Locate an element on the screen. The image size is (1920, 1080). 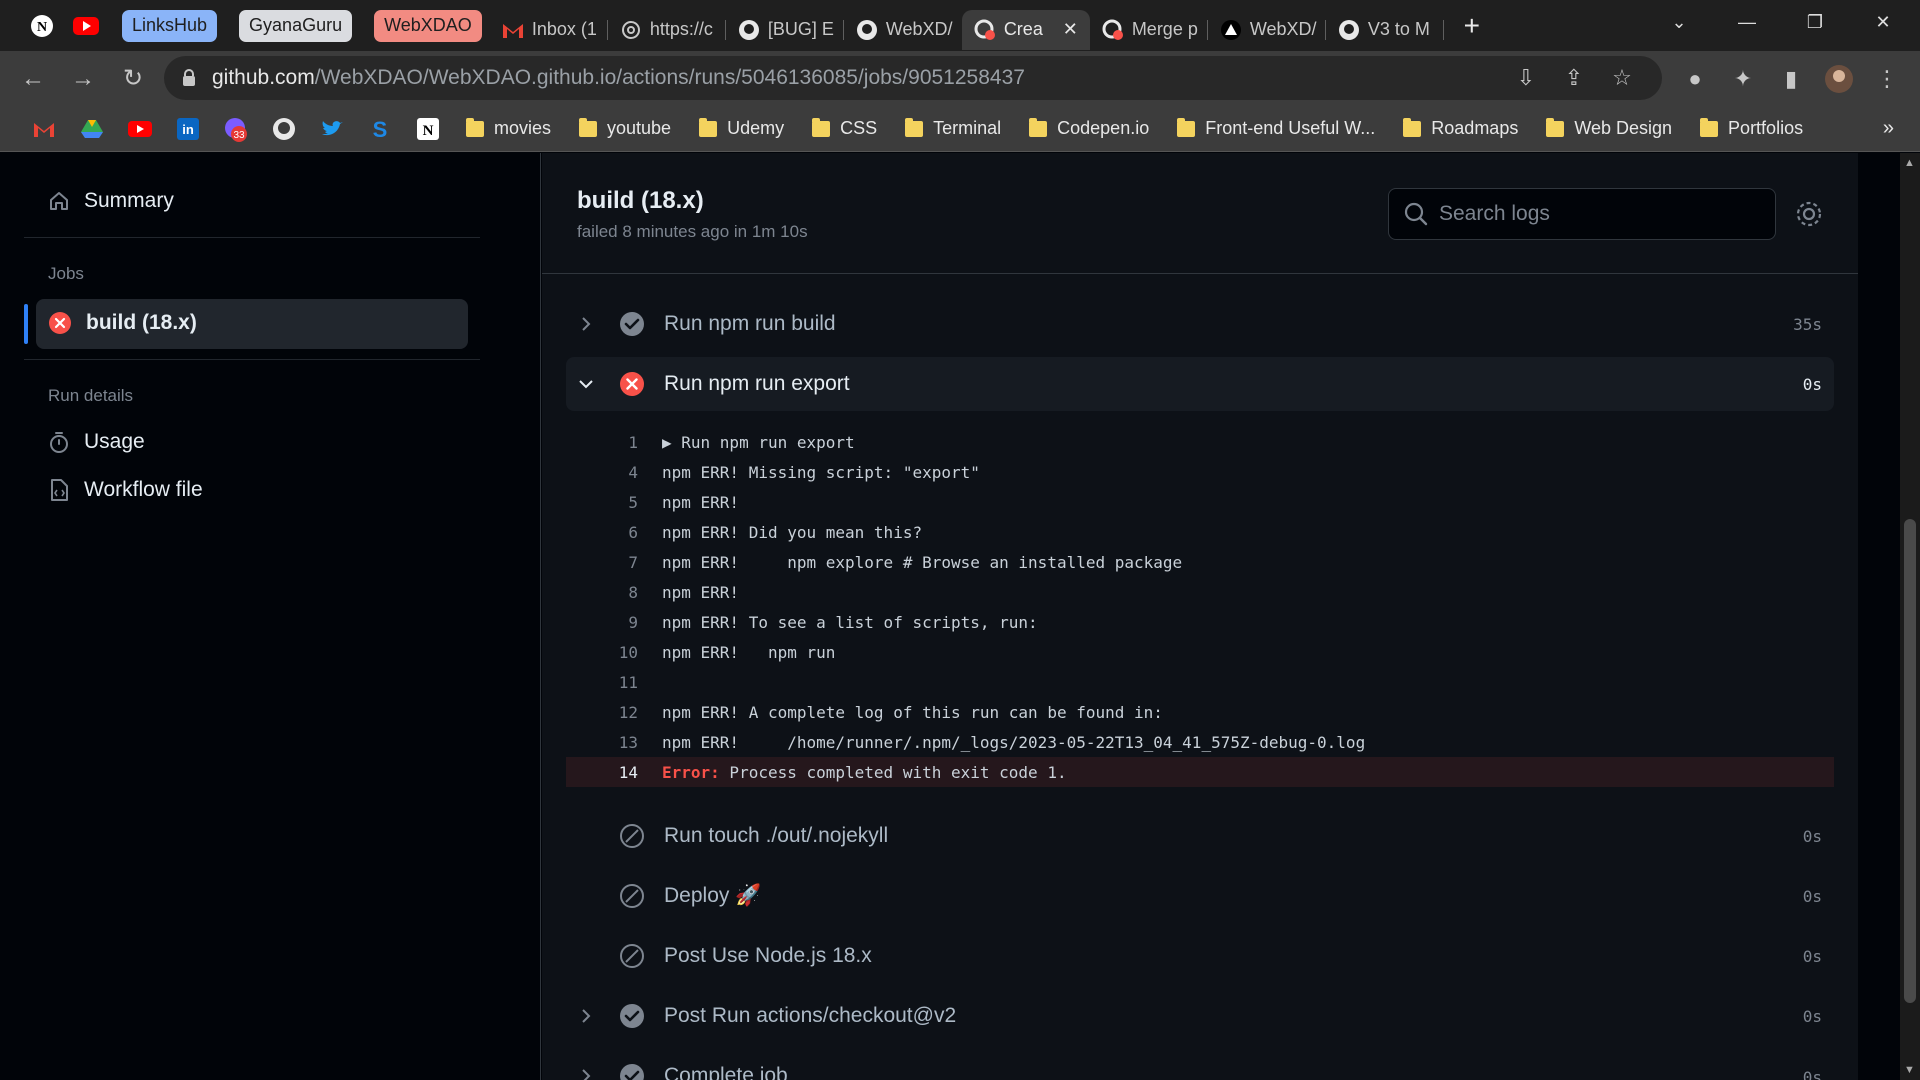
bookmark-s-app: S is located at coordinates (380, 129).